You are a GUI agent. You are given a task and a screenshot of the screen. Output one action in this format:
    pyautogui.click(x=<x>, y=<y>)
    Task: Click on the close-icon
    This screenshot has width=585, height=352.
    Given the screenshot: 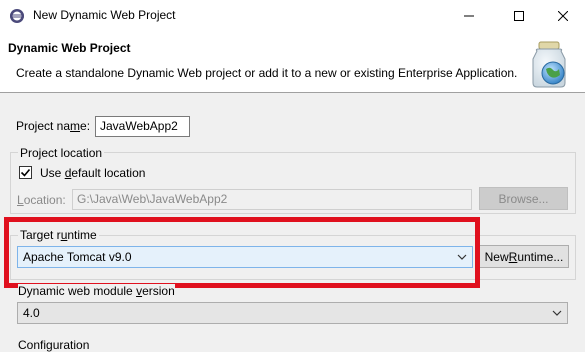 What is the action you would take?
    pyautogui.click(x=563, y=15)
    